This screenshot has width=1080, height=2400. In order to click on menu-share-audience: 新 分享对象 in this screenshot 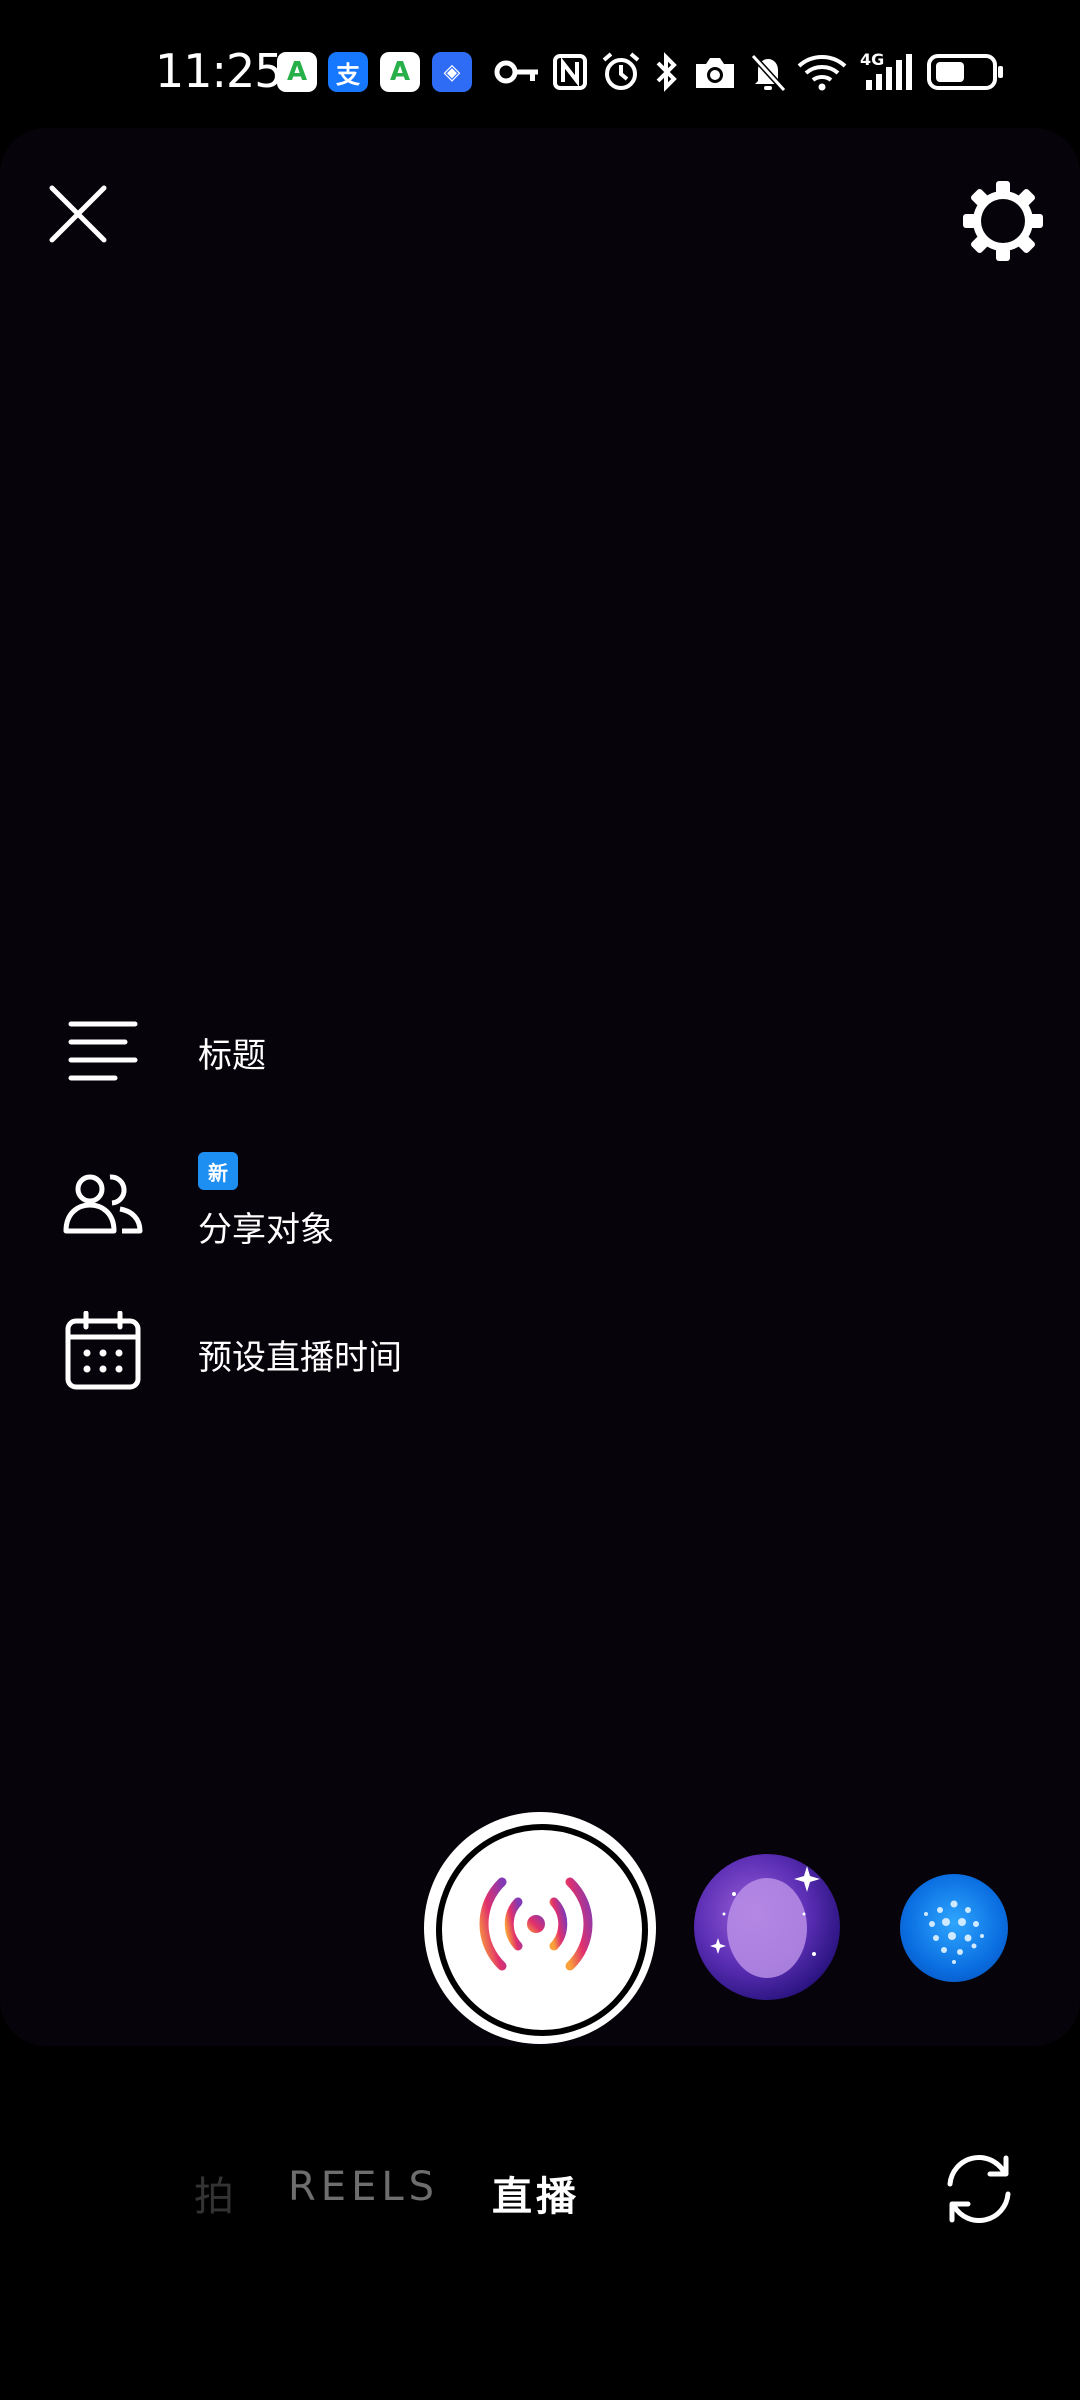, I will do `click(197, 1201)`.